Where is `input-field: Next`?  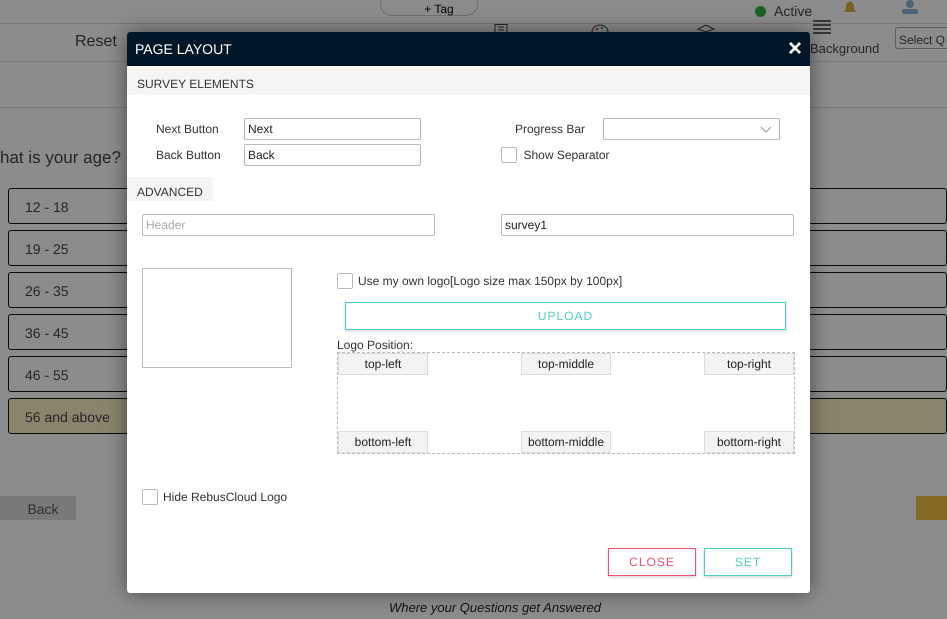
input-field: Next is located at coordinates (332, 129).